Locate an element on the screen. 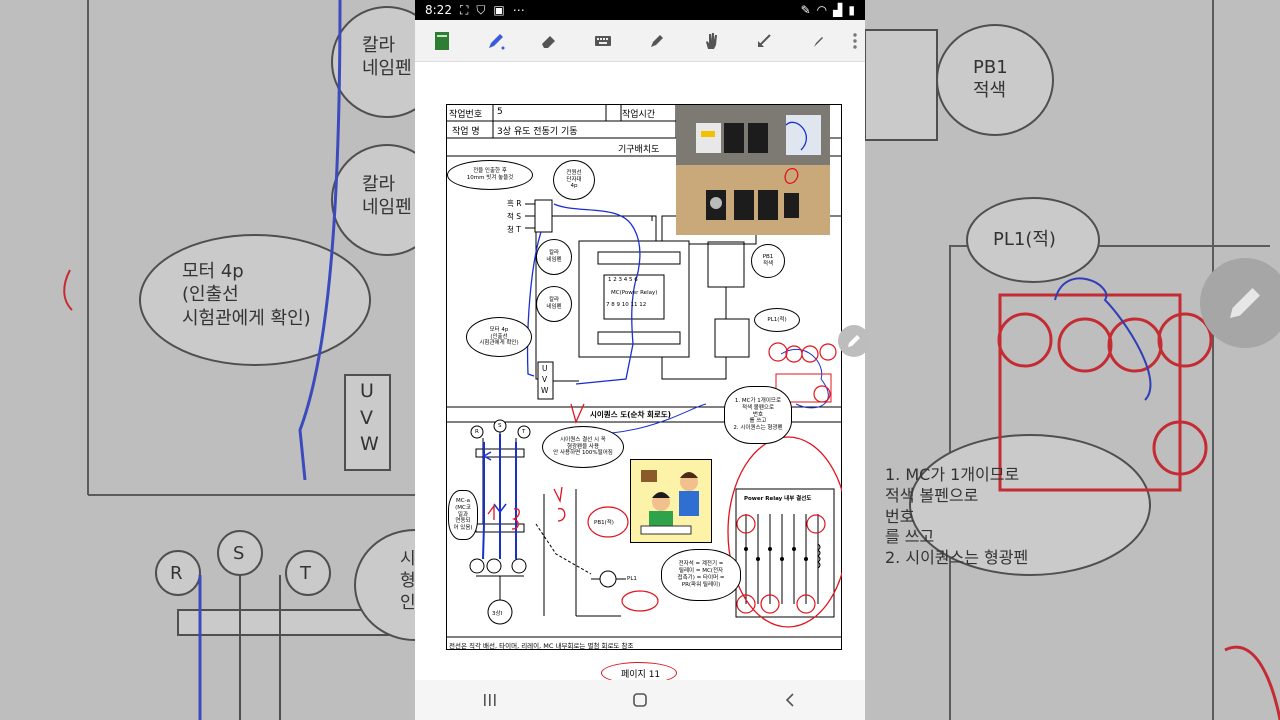 The image size is (1280, 720). pb1-label: PB1(적) is located at coordinates (604, 523).